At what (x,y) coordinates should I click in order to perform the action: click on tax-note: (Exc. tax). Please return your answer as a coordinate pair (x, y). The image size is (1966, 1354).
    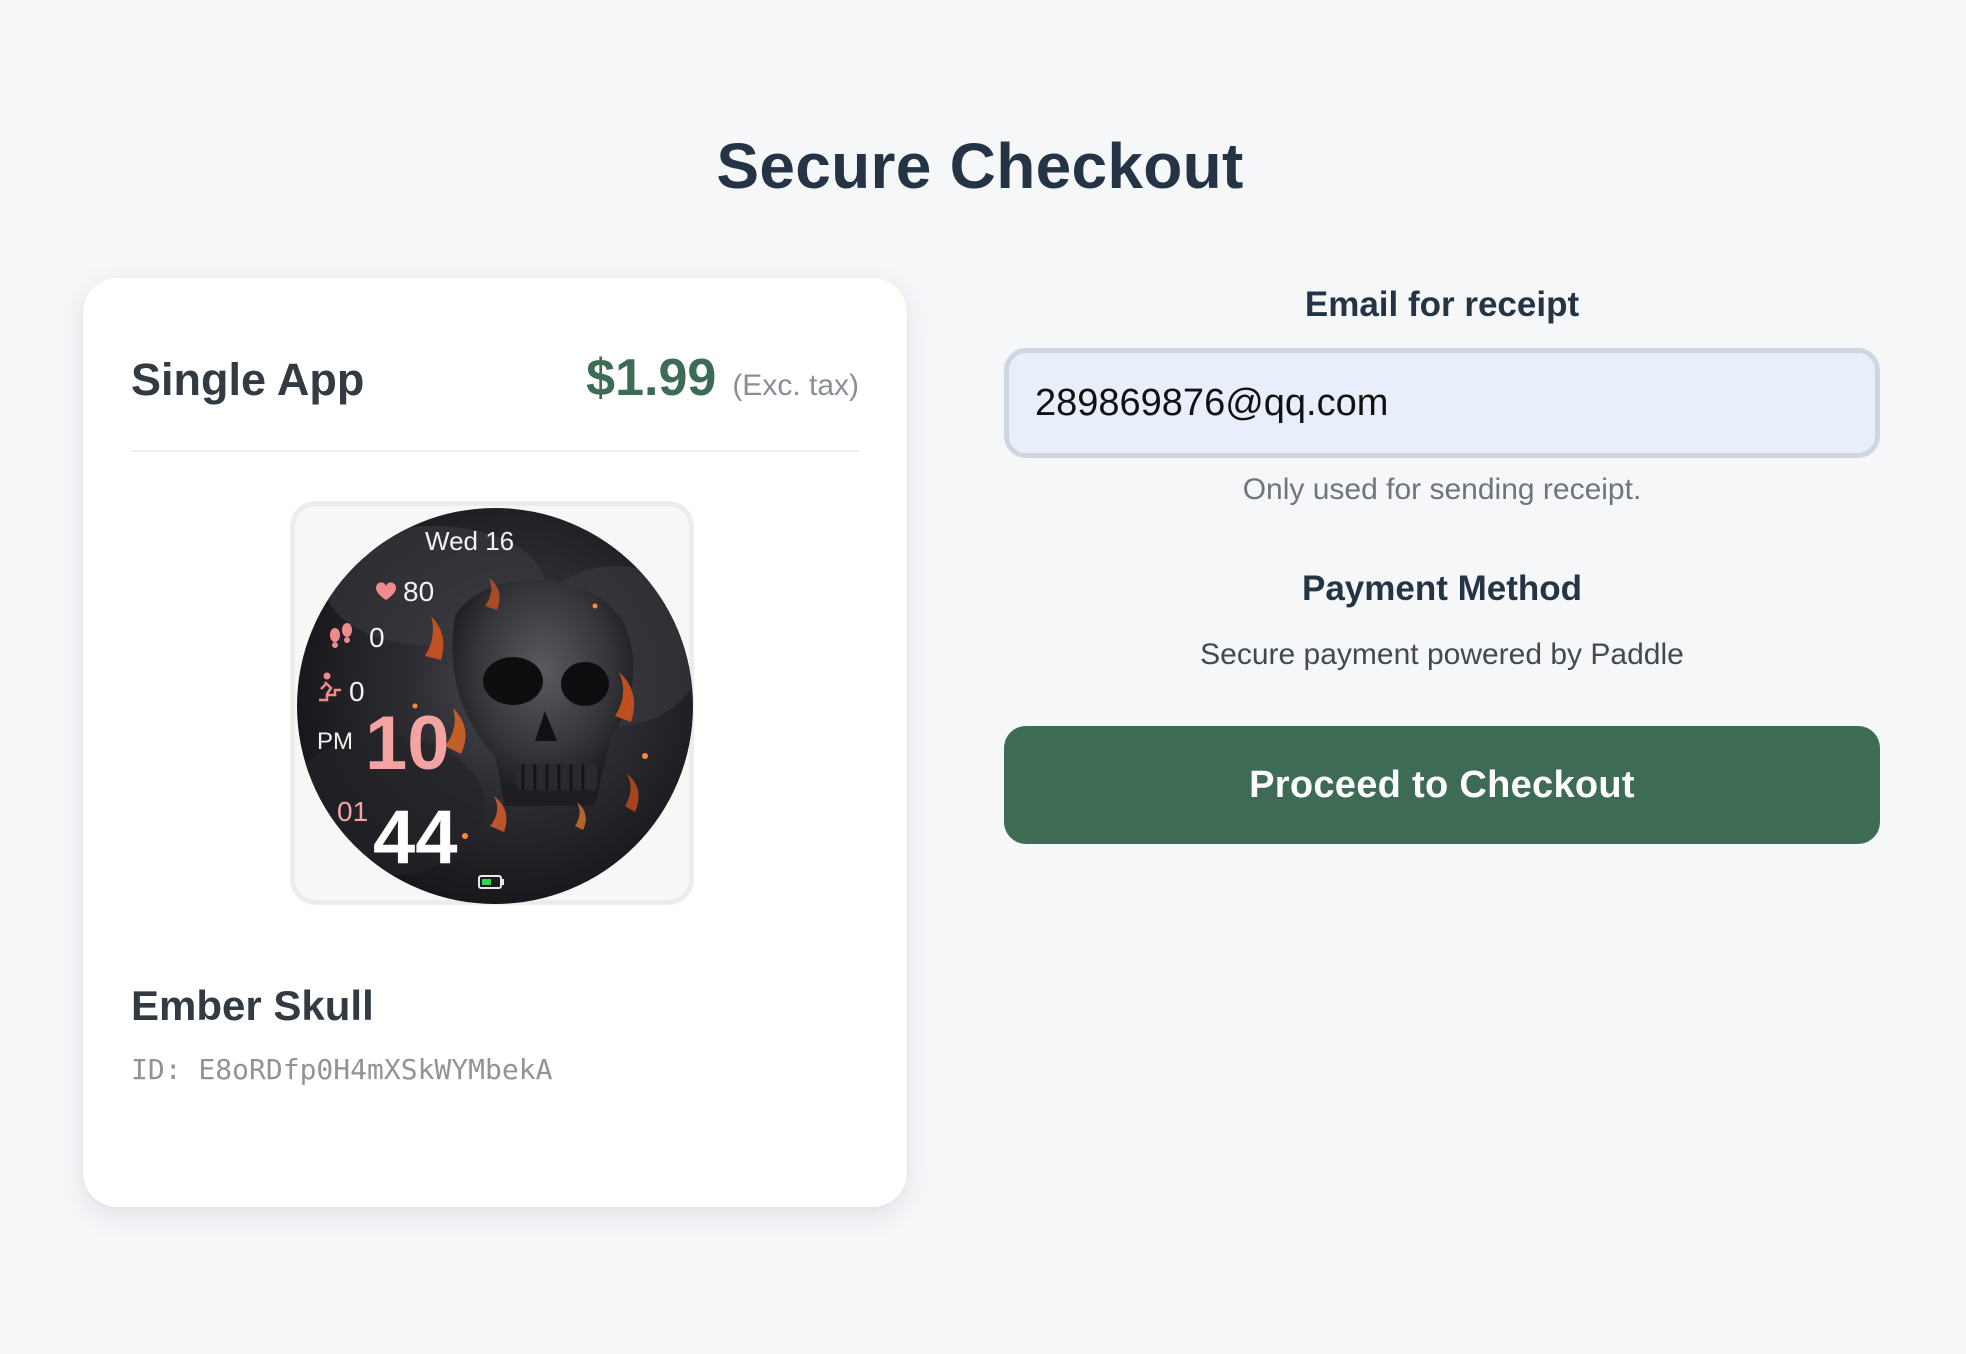
    Looking at the image, I should click on (795, 385).